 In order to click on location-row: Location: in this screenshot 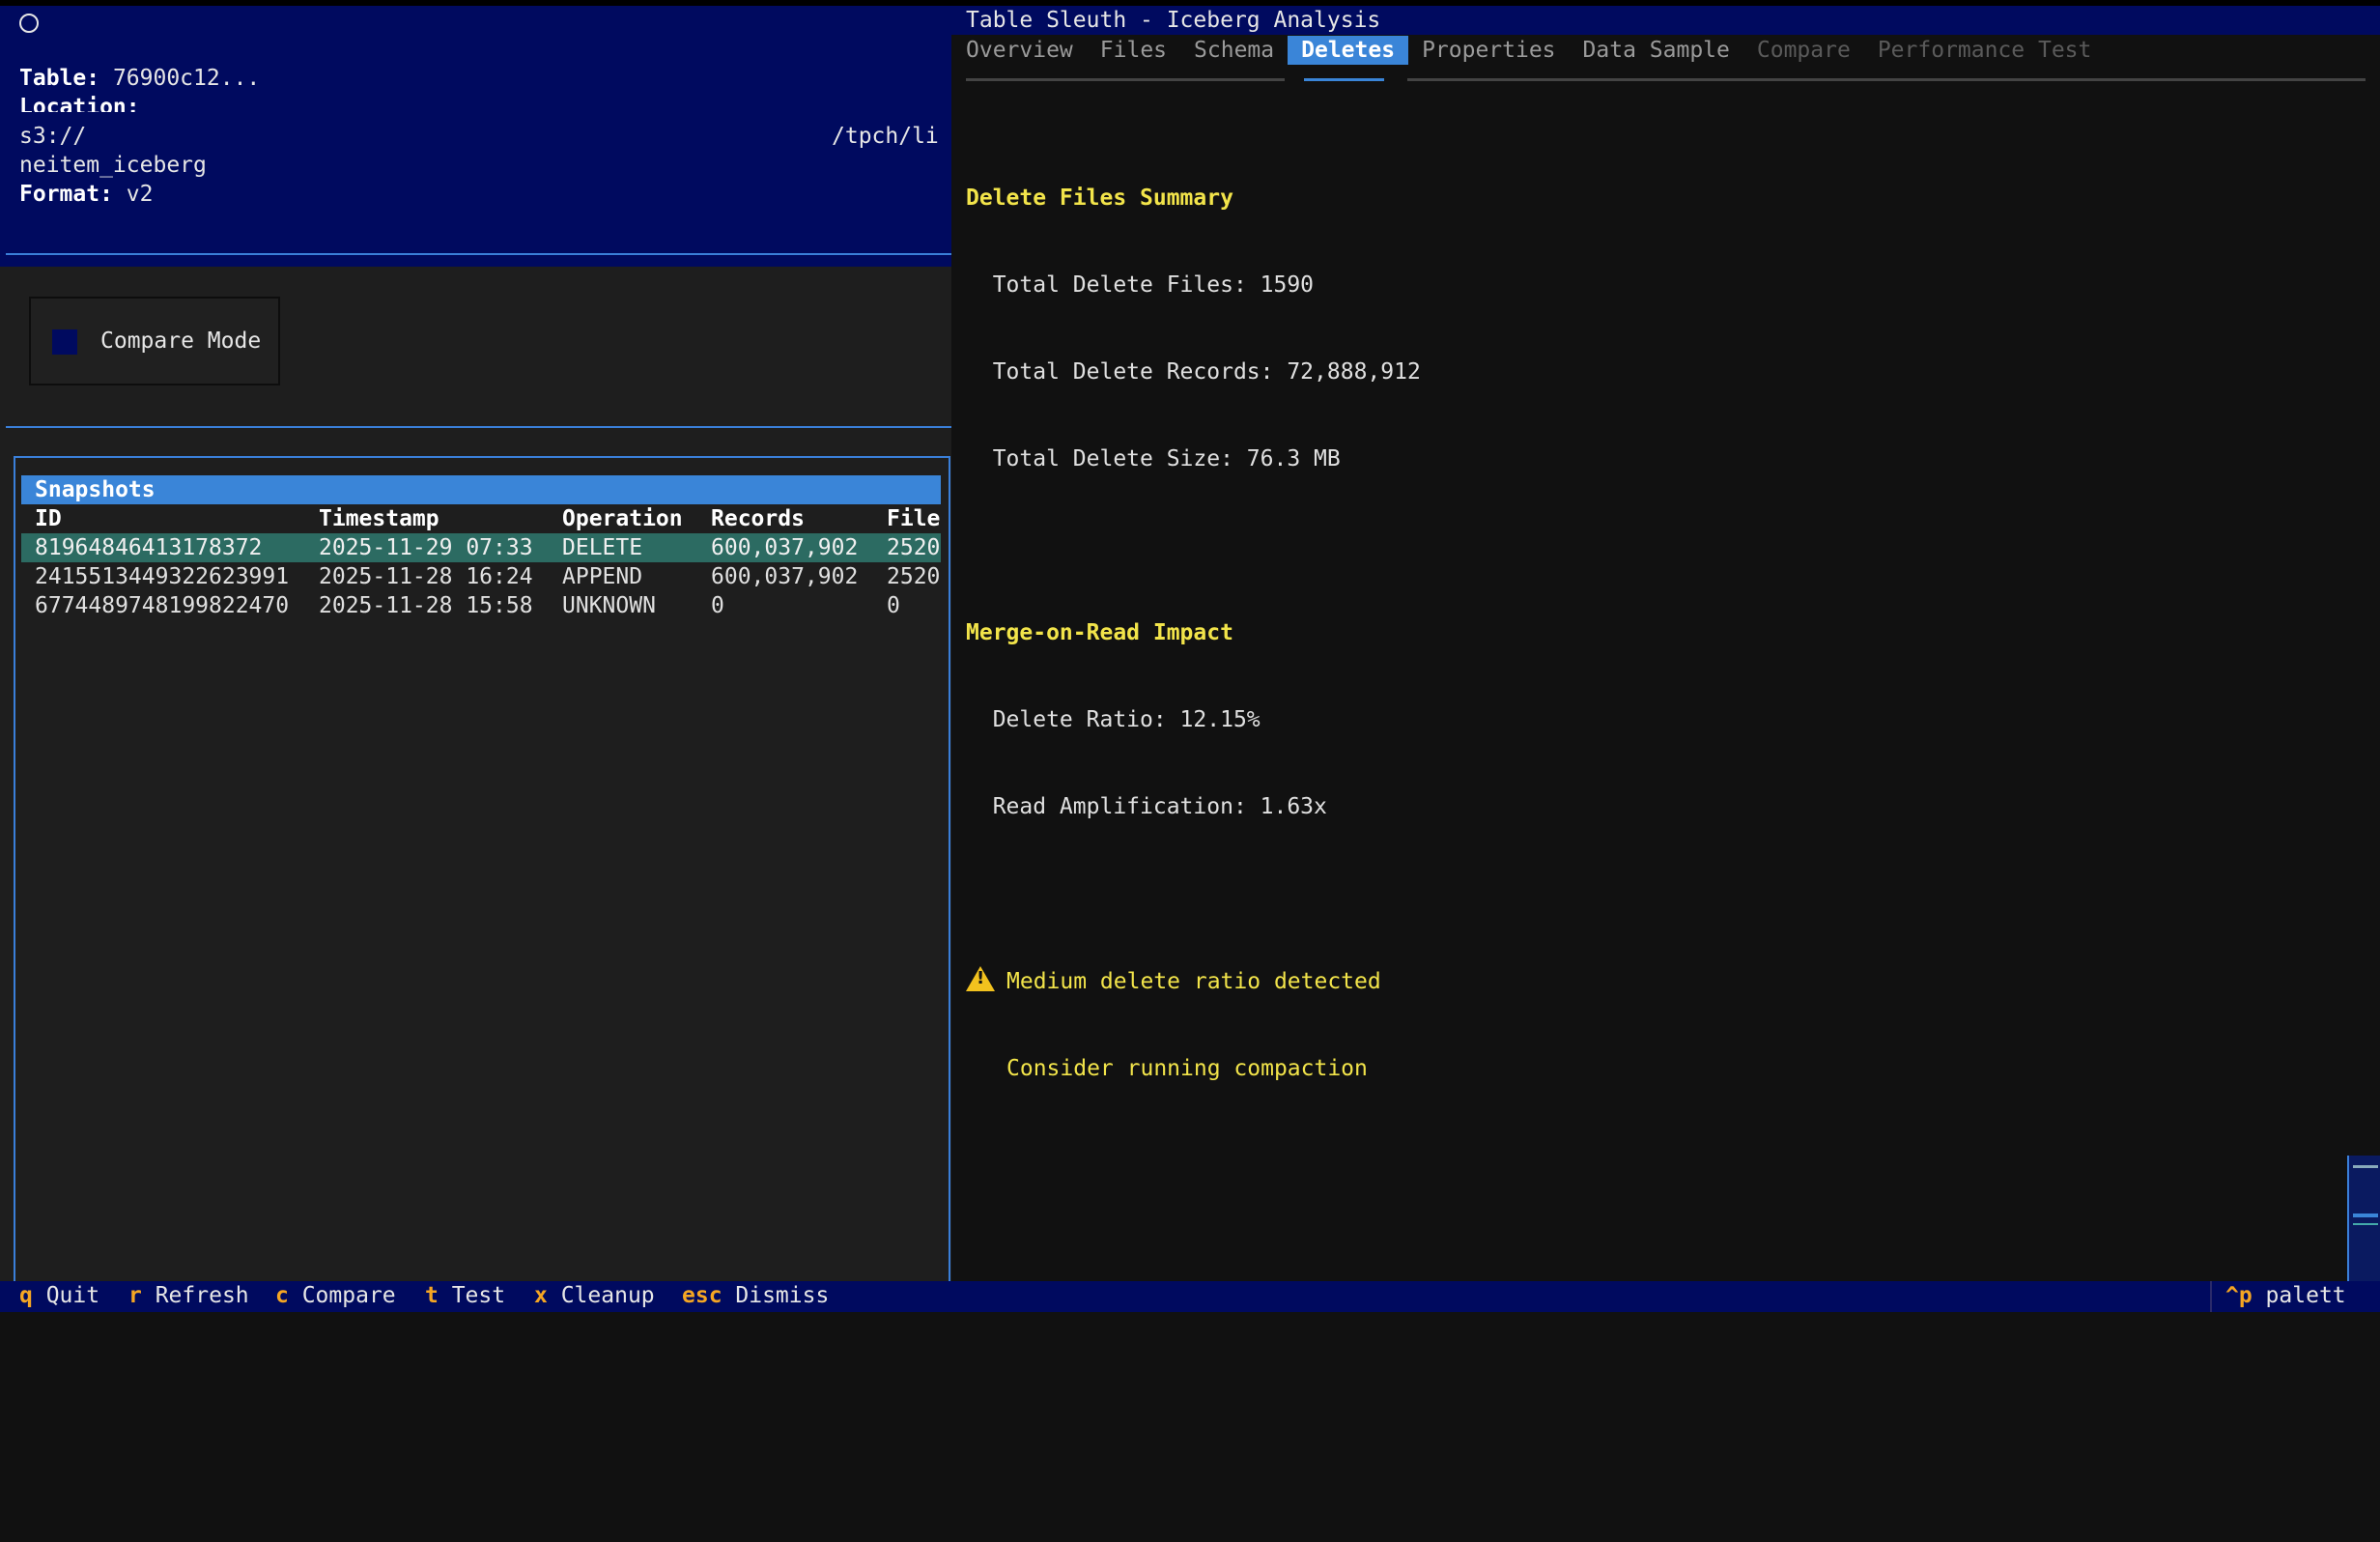, I will do `click(80, 103)`.